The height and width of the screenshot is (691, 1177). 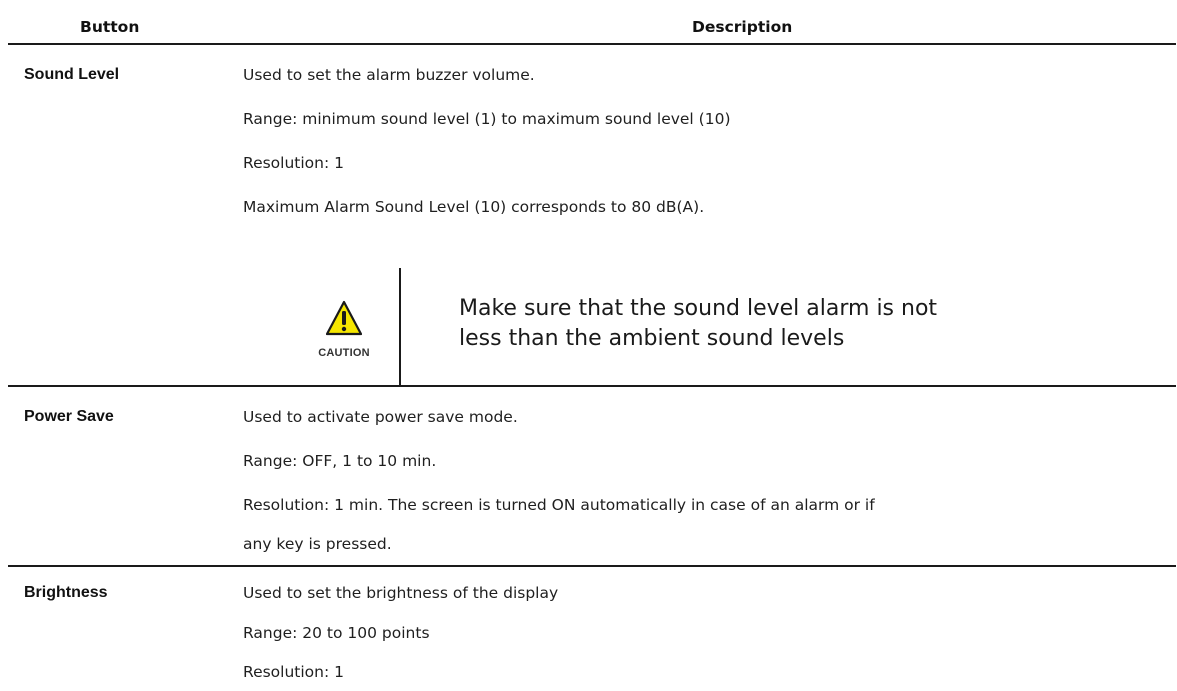 What do you see at coordinates (336, 633) in the screenshot?
I see `description-line: Range: 20 to 100 points` at bounding box center [336, 633].